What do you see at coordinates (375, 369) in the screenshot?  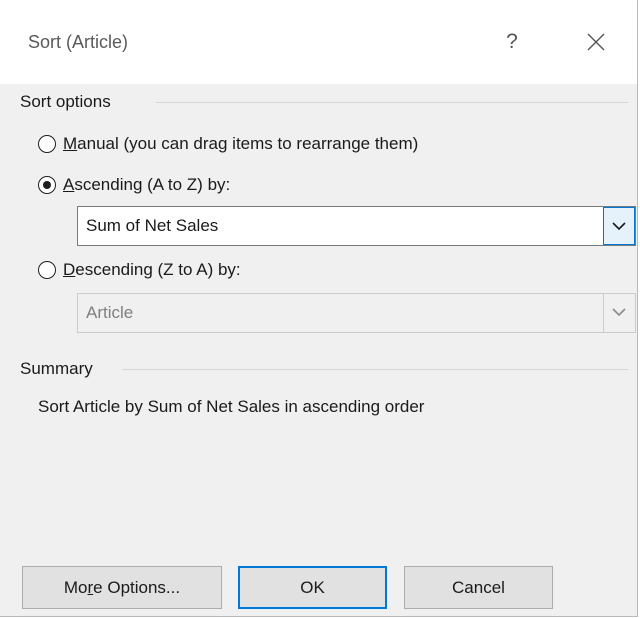 I see `summary-divider` at bounding box center [375, 369].